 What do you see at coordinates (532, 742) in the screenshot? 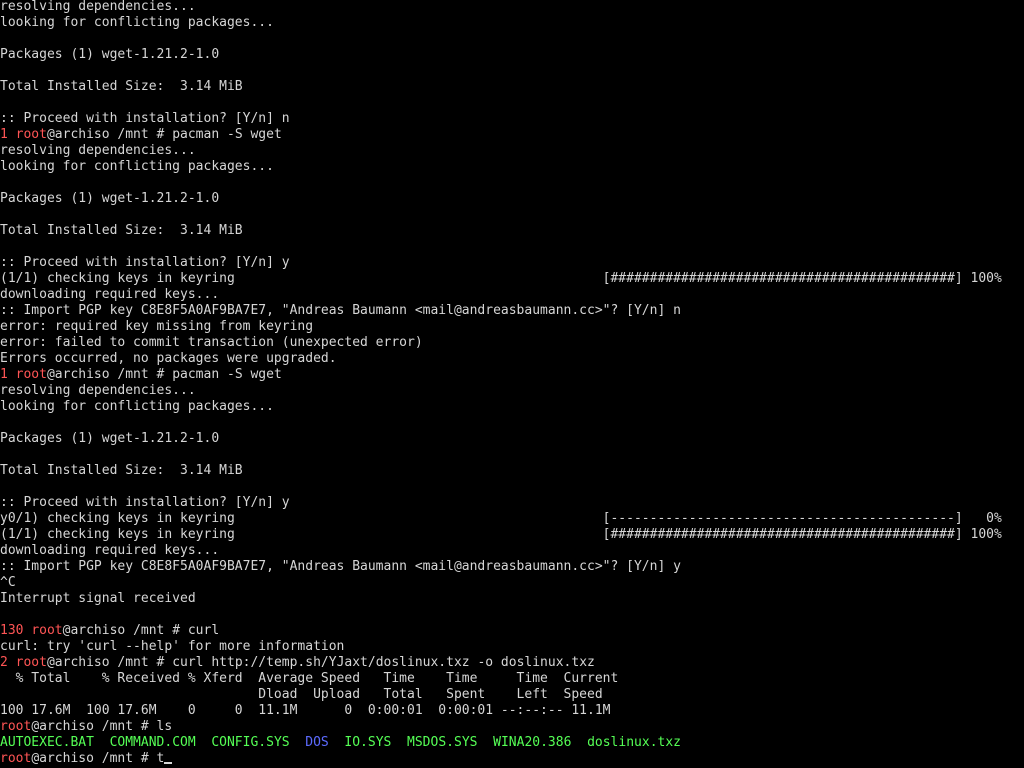
I see `file-entry: WINA20.386` at bounding box center [532, 742].